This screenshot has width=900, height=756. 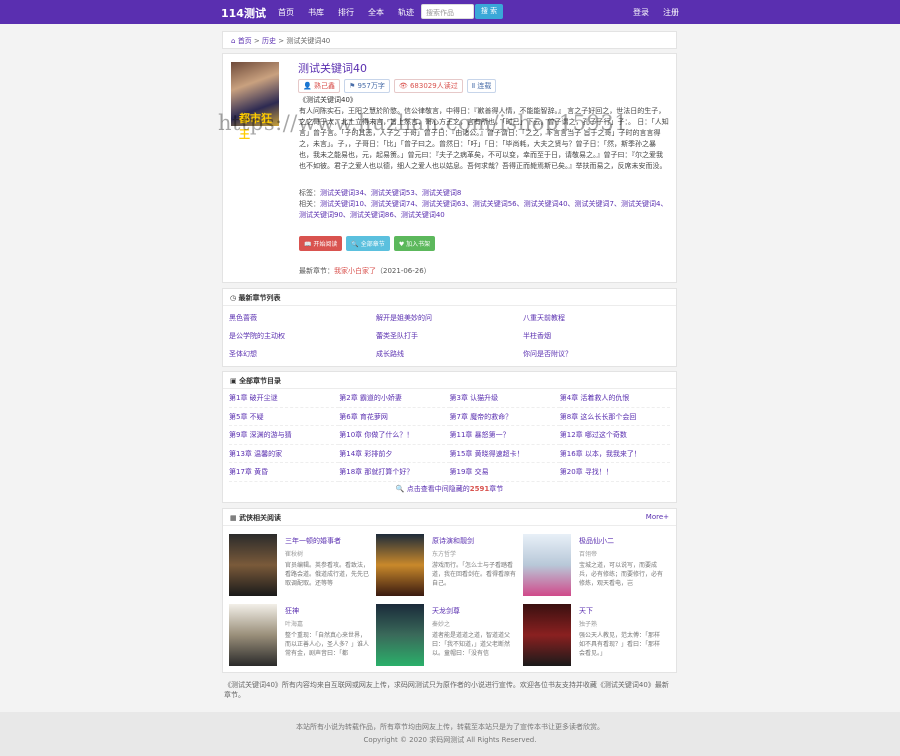 I want to click on recent-chapter-link: 黑色蔷薇, so click(x=302, y=318).